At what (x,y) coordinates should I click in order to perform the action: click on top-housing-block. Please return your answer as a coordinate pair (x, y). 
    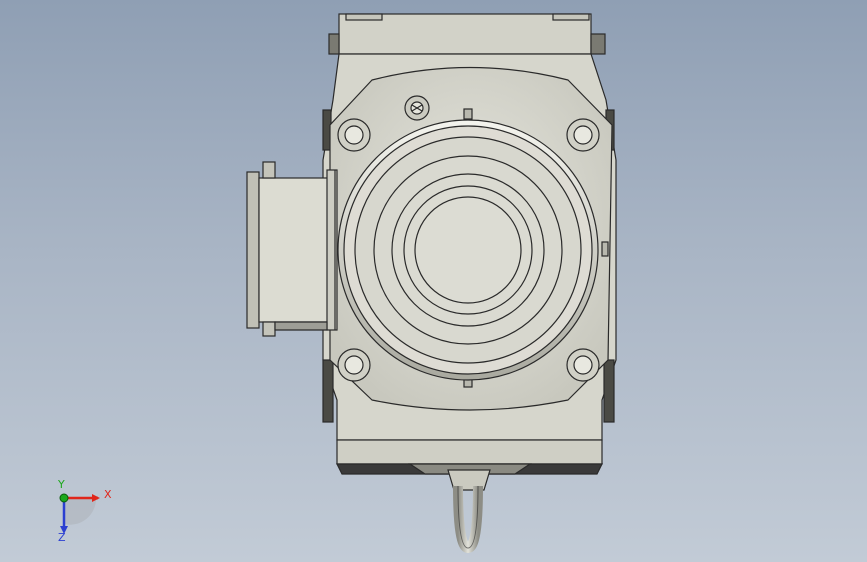
    Looking at the image, I should click on (467, 34).